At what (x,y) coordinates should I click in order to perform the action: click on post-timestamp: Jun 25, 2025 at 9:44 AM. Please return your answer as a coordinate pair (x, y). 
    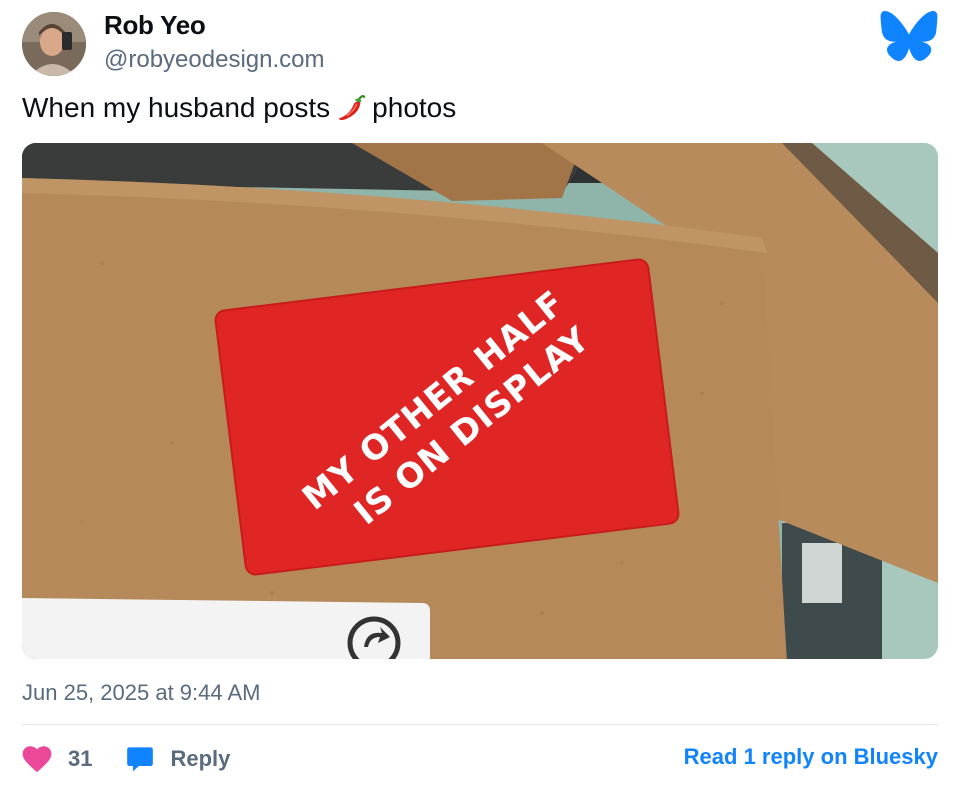
    Looking at the image, I should click on (141, 693).